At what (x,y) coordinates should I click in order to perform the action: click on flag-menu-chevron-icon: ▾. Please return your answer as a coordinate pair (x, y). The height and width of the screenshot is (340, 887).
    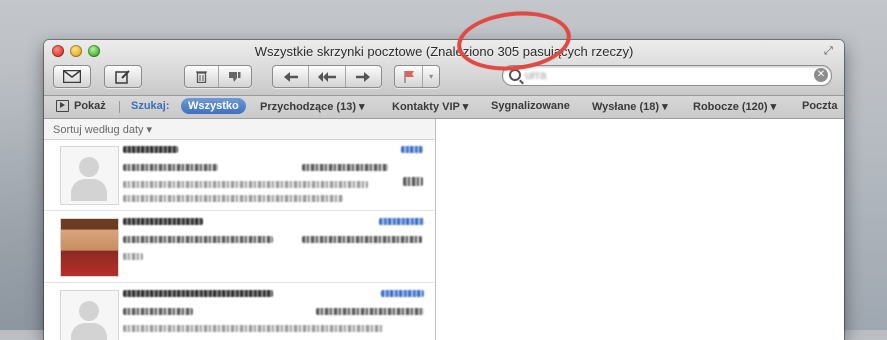
    Looking at the image, I should click on (431, 76).